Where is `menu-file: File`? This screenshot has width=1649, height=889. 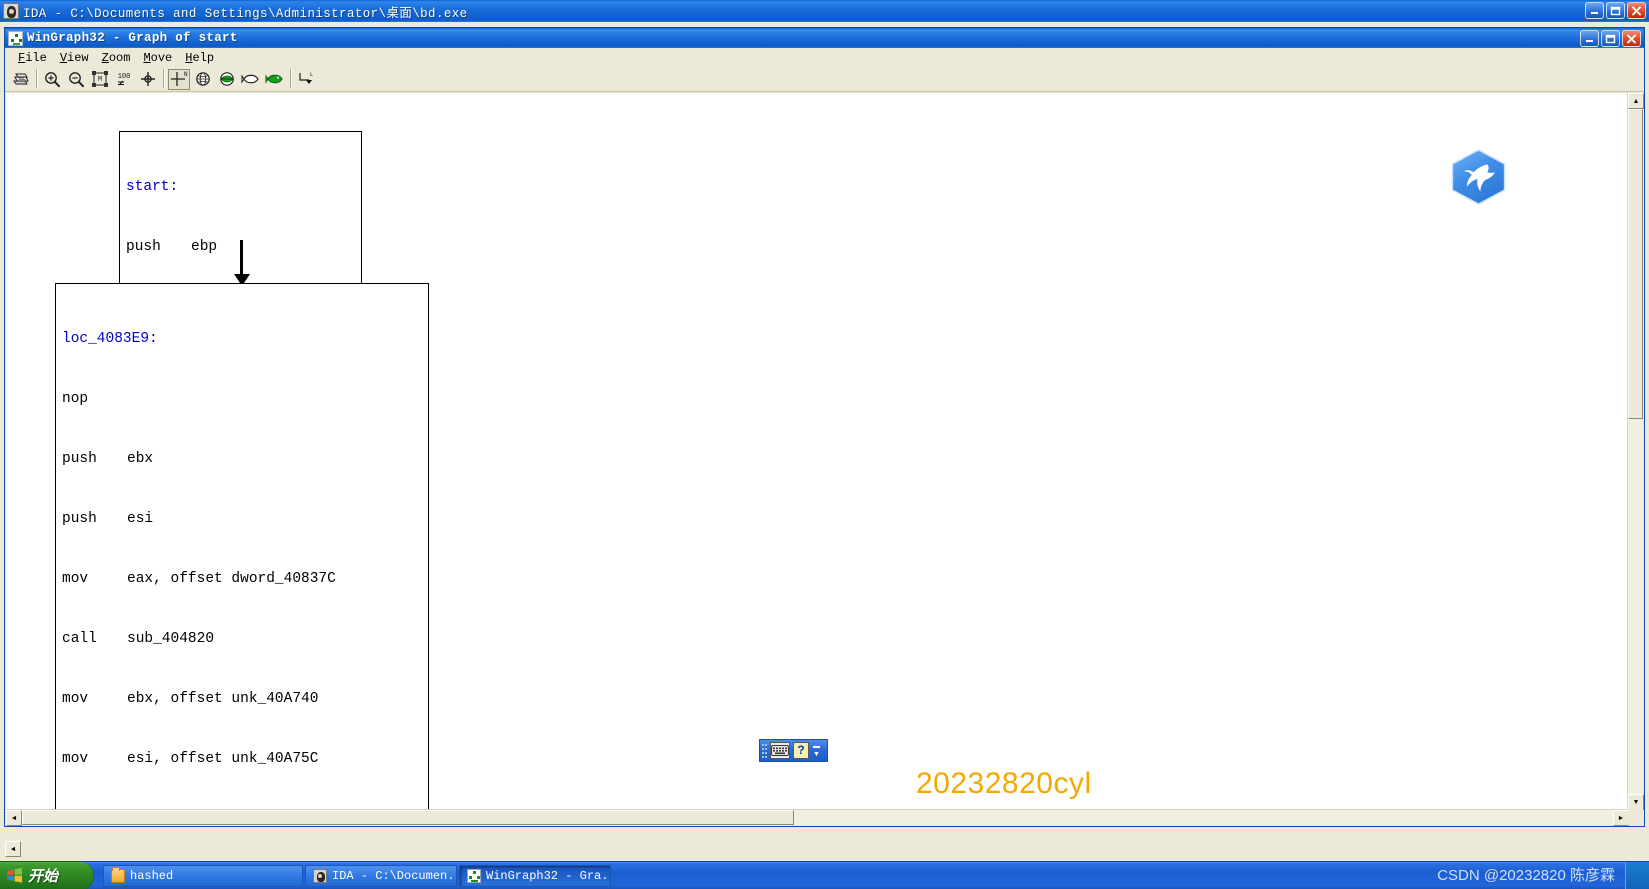 menu-file: File is located at coordinates (35, 58).